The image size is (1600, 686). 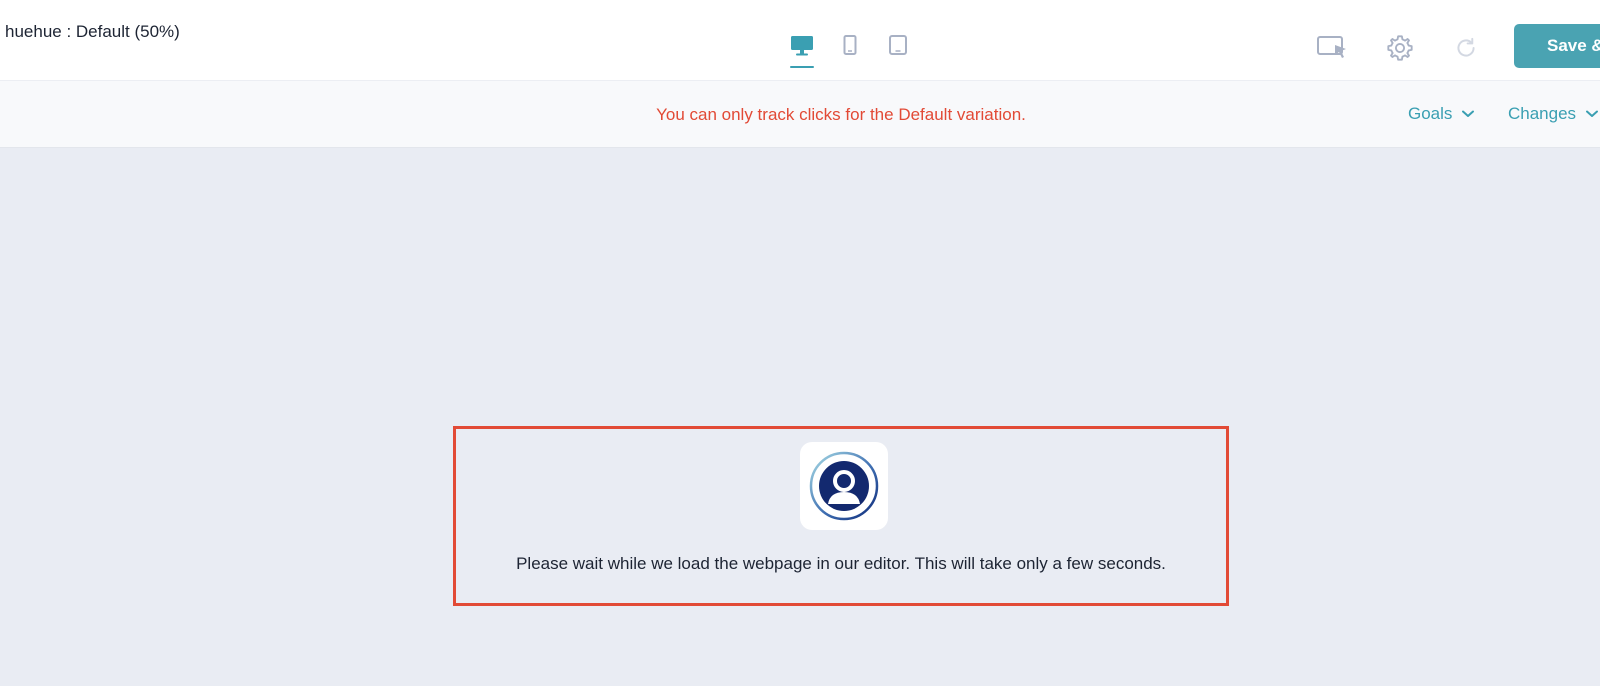 I want to click on loading-logo, so click(x=844, y=486).